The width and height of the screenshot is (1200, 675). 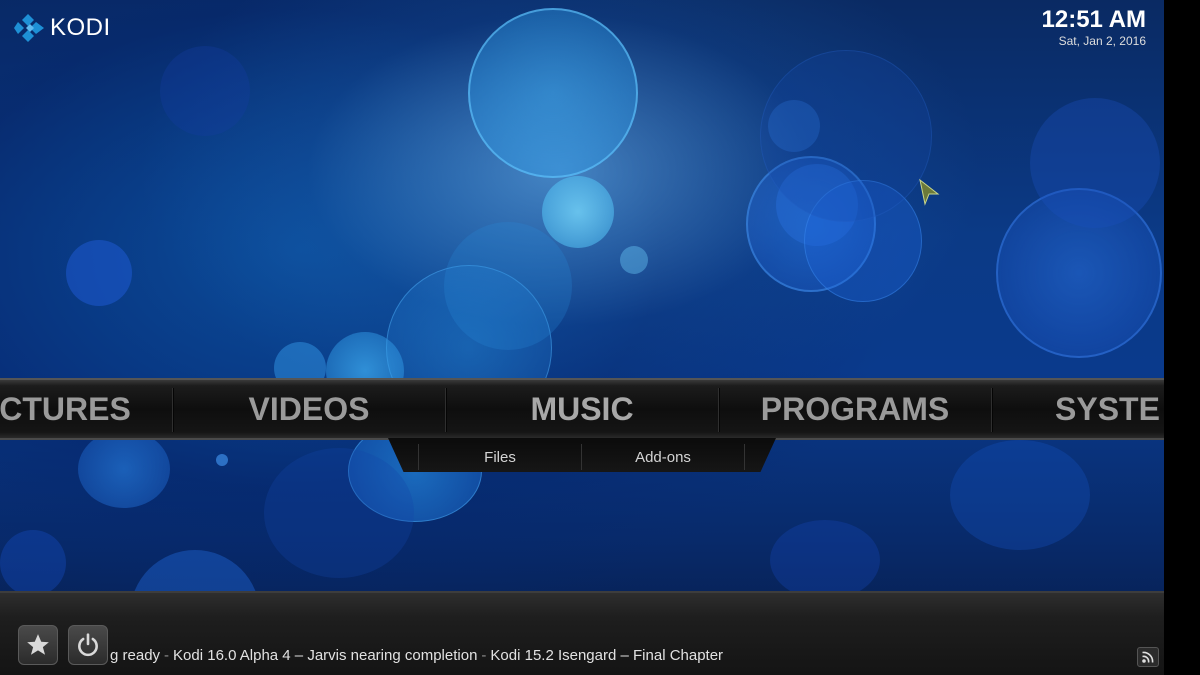 I want to click on submenu-separator, so click(x=744, y=457).